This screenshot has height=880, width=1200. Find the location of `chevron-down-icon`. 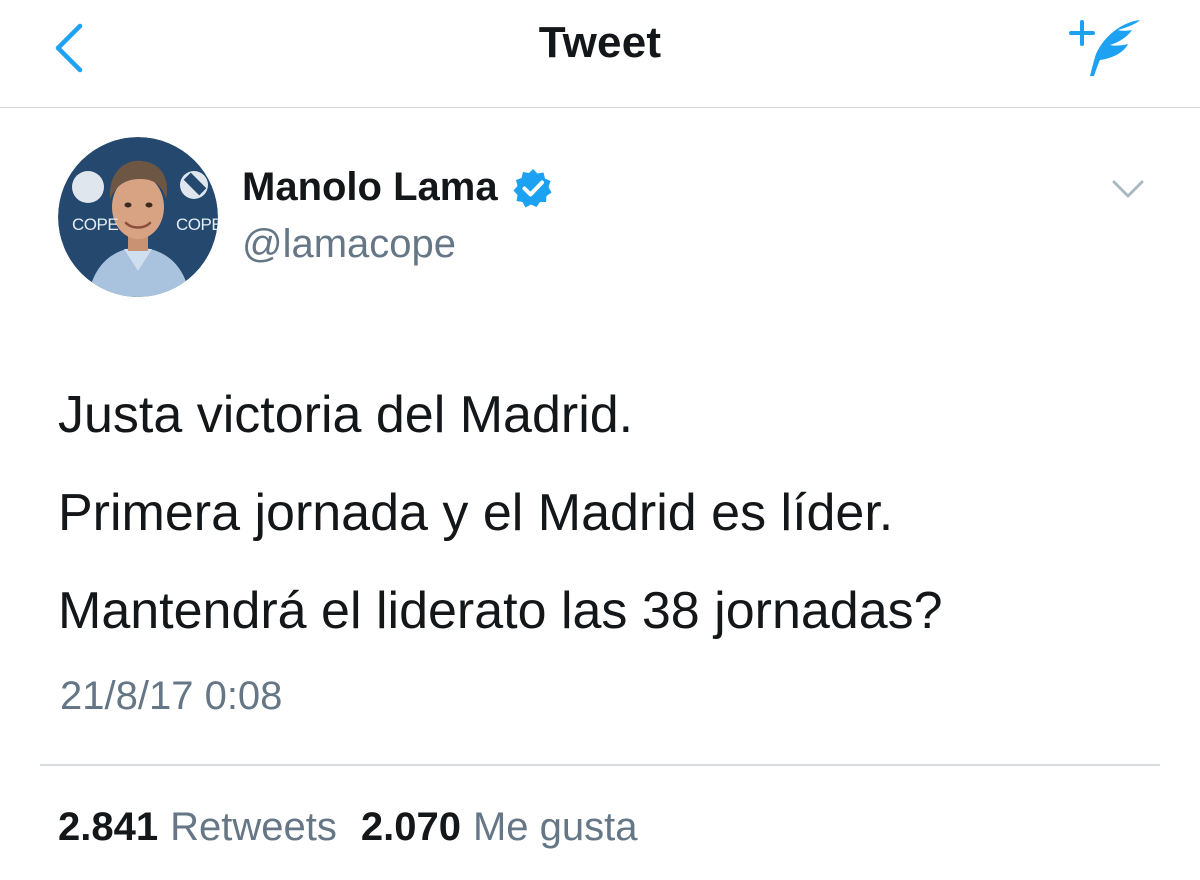

chevron-down-icon is located at coordinates (1128, 189).